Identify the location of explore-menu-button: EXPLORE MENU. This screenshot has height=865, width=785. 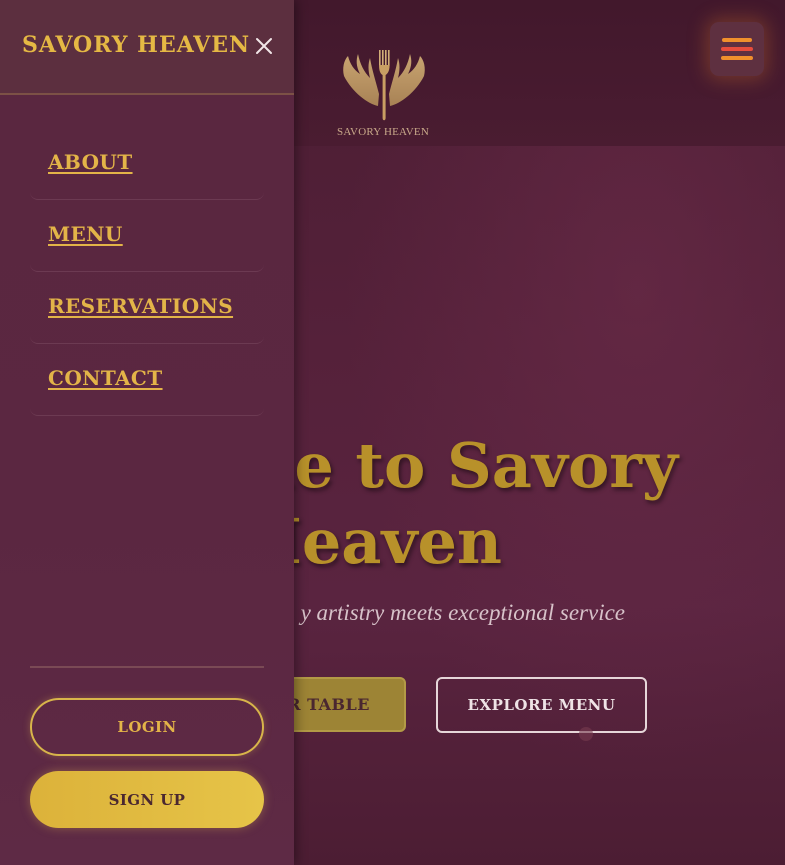
(541, 705).